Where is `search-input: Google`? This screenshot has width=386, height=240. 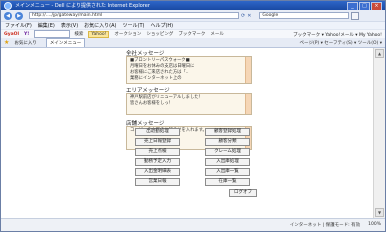
search-input: Google is located at coordinates (304, 15).